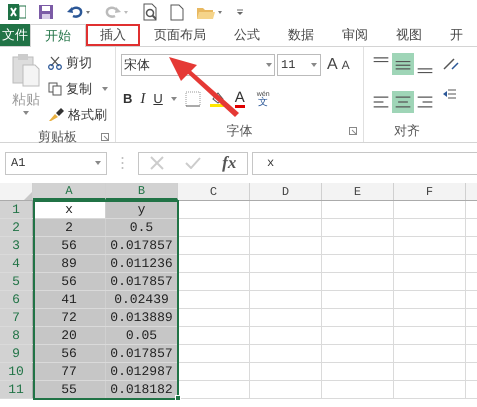  Describe the element at coordinates (142, 317) in the screenshot. I see `table-cell: 0.013889` at that location.